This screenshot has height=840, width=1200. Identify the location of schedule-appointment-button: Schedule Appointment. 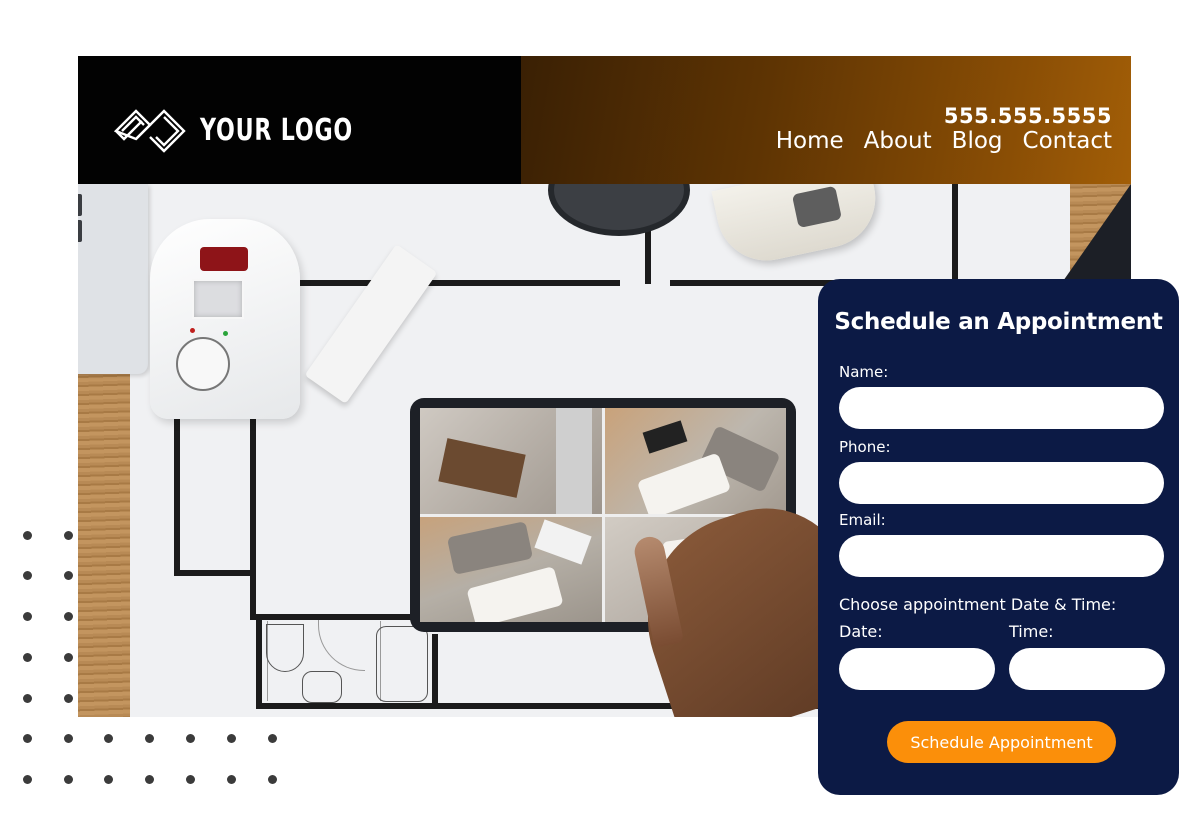
(1001, 742).